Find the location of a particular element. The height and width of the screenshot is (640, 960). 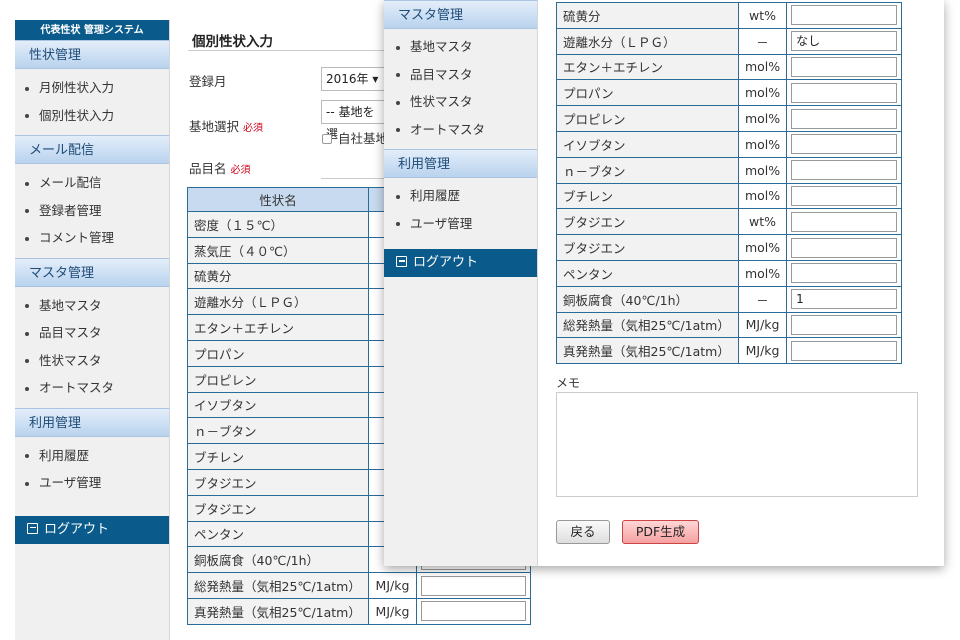

property-name: ブチレン is located at coordinates (278, 456).